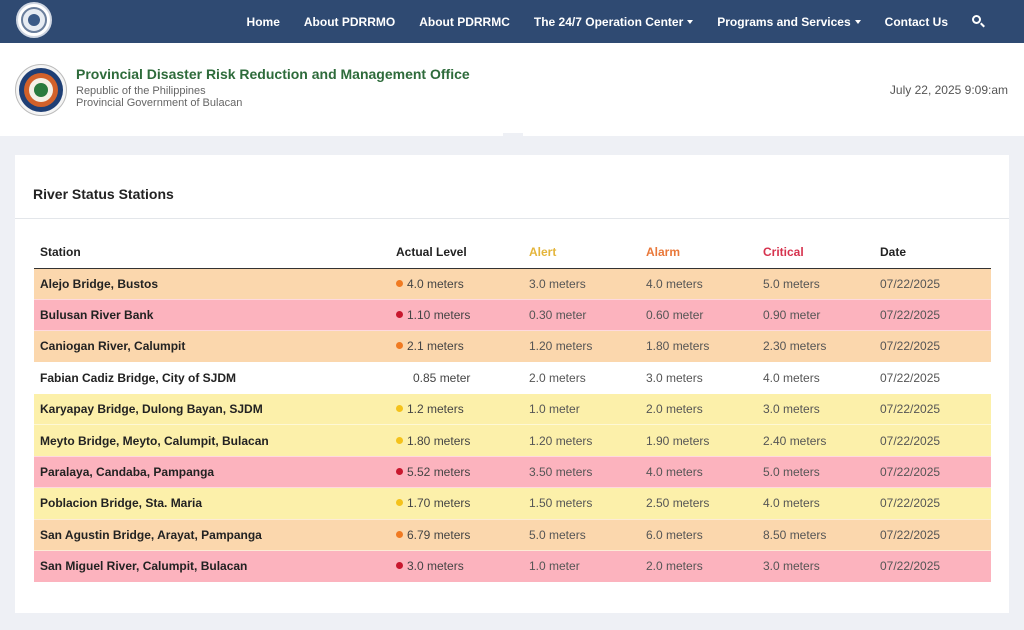  What do you see at coordinates (435, 346) in the screenshot?
I see `actual-level-value: 2.1 meters` at bounding box center [435, 346].